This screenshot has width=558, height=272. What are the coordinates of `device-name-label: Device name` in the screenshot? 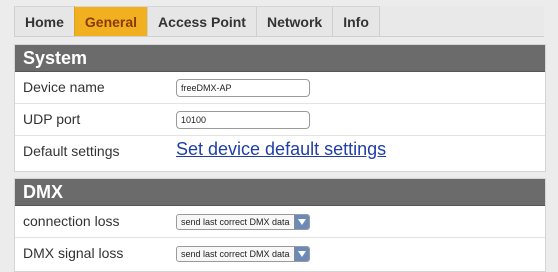 It's located at (64, 87).